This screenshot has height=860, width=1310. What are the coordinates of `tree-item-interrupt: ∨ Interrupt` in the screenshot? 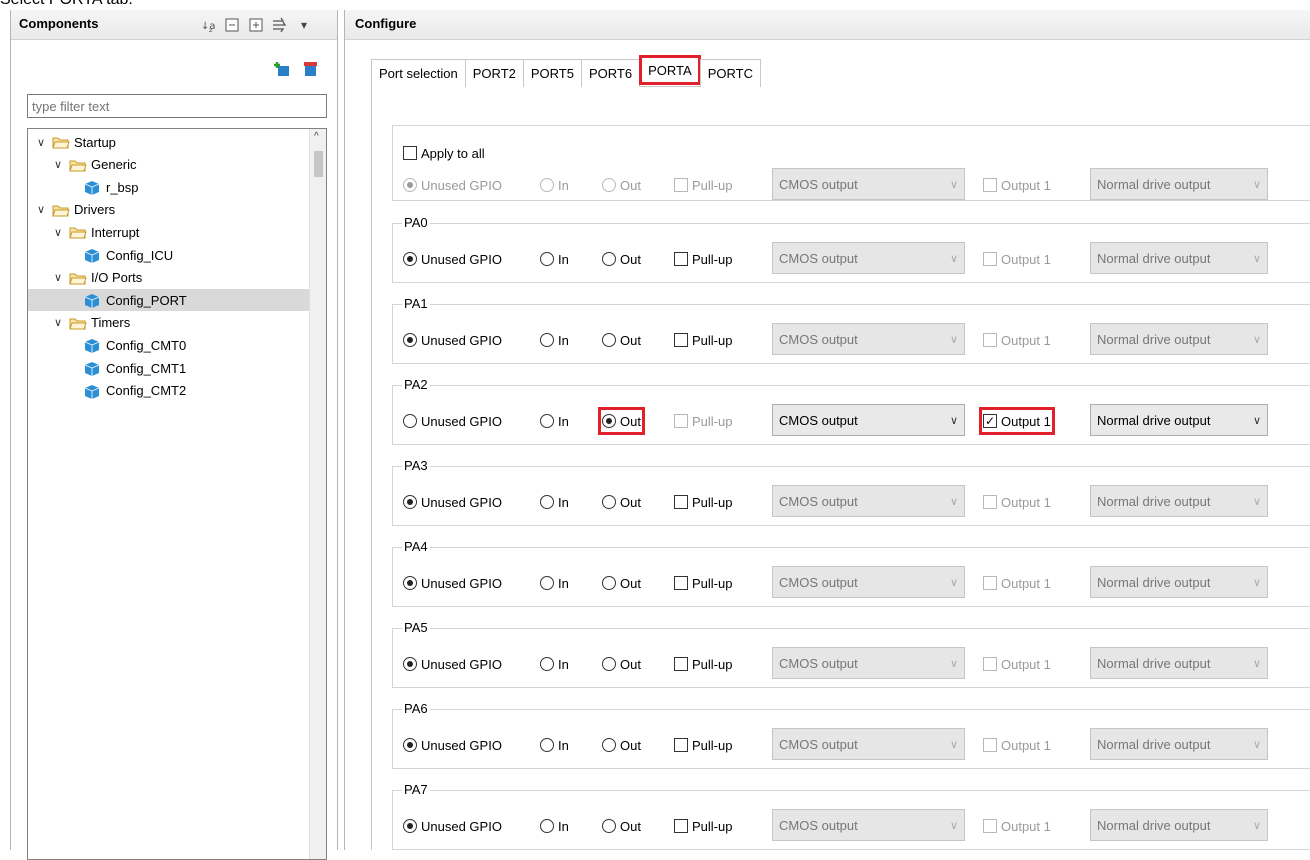 It's located at (169, 232).